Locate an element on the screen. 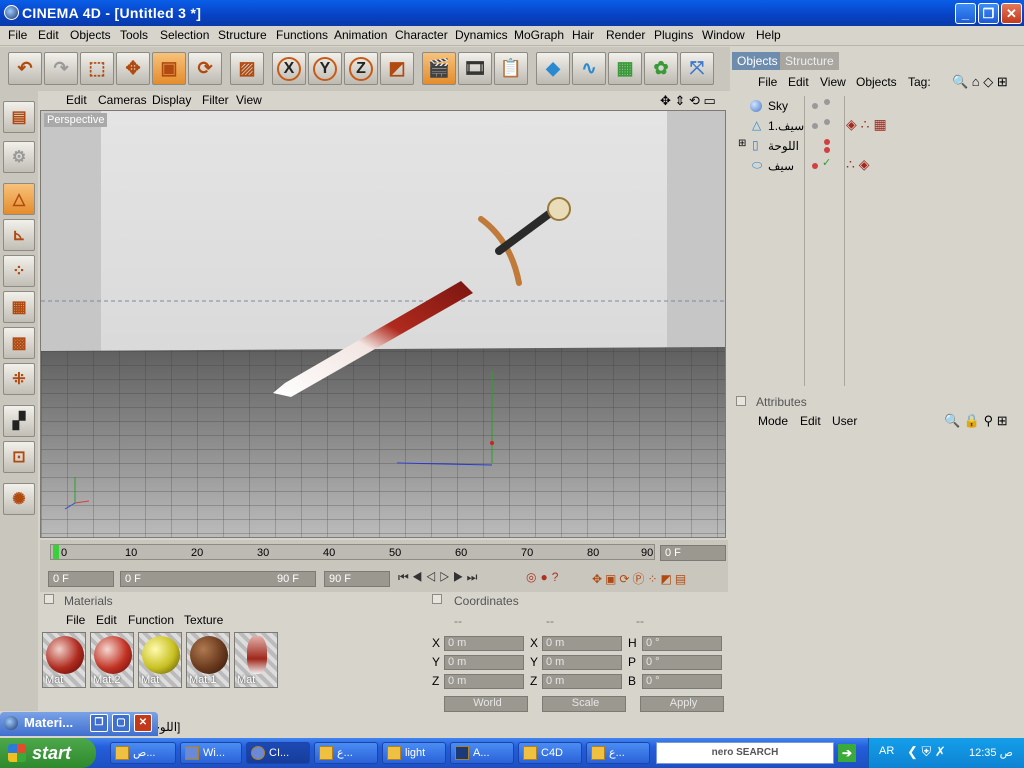 The width and height of the screenshot is (1024, 768). object-axis-icon: ⊾ is located at coordinates (19, 235).